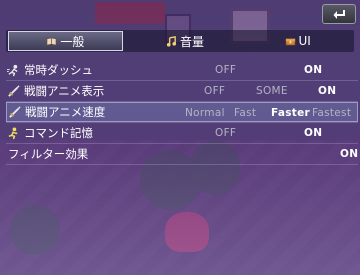 Image resolution: width=360 pixels, height=275 pixels. Describe the element at coordinates (13, 70) in the screenshot. I see `dash-icon` at that location.